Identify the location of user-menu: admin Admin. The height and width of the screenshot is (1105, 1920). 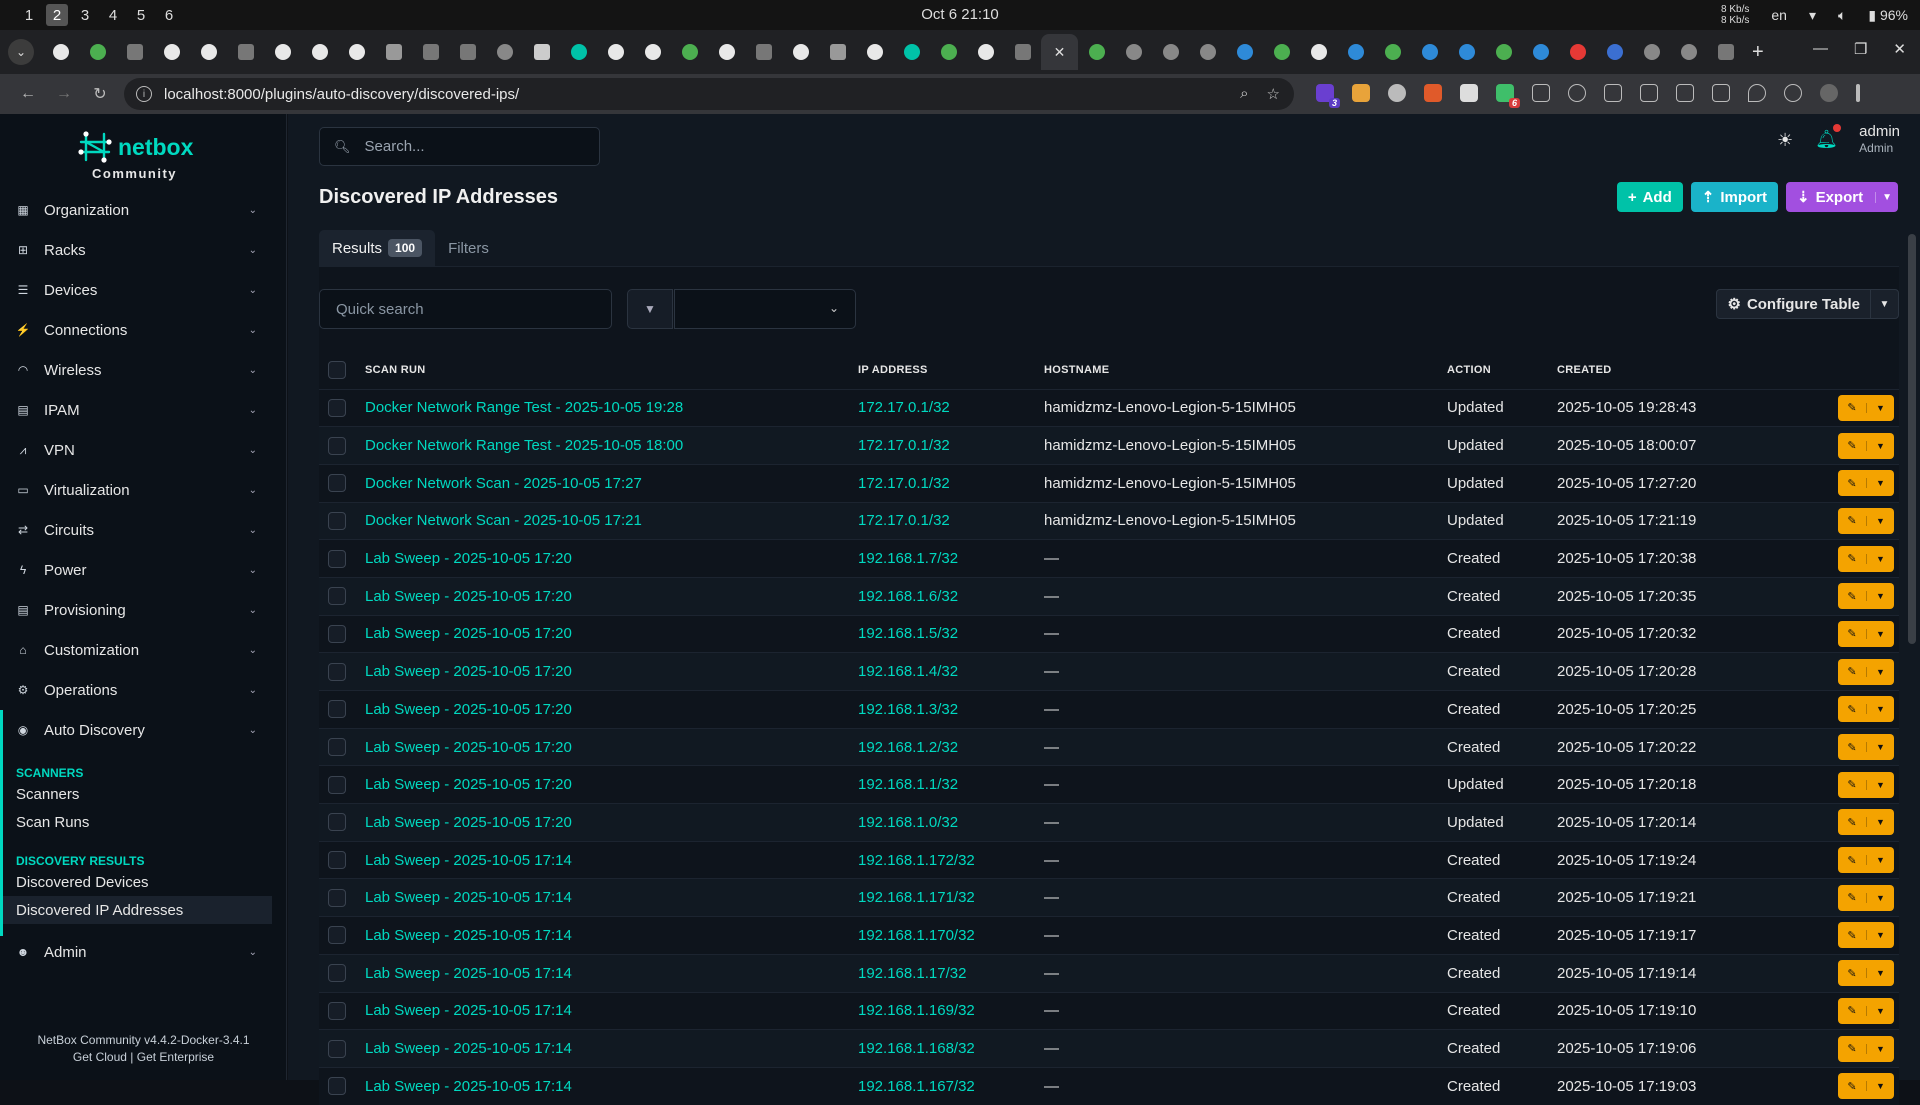
(1879, 140).